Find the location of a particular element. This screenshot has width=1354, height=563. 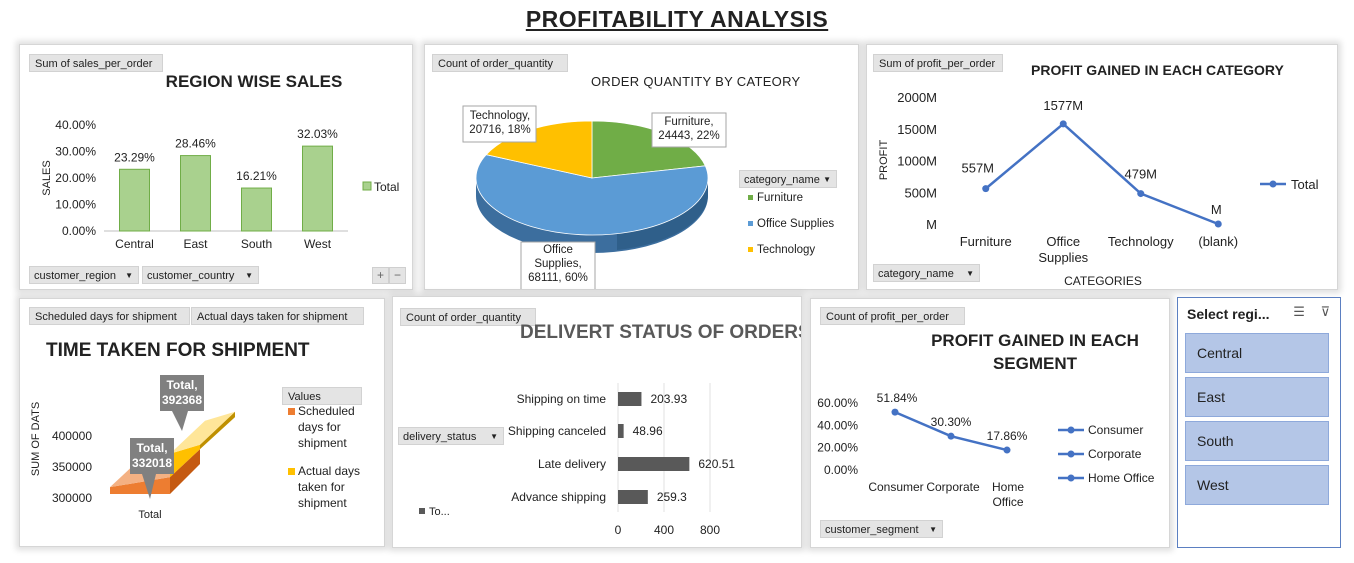

slicer-item-east: East is located at coordinates (1257, 397).